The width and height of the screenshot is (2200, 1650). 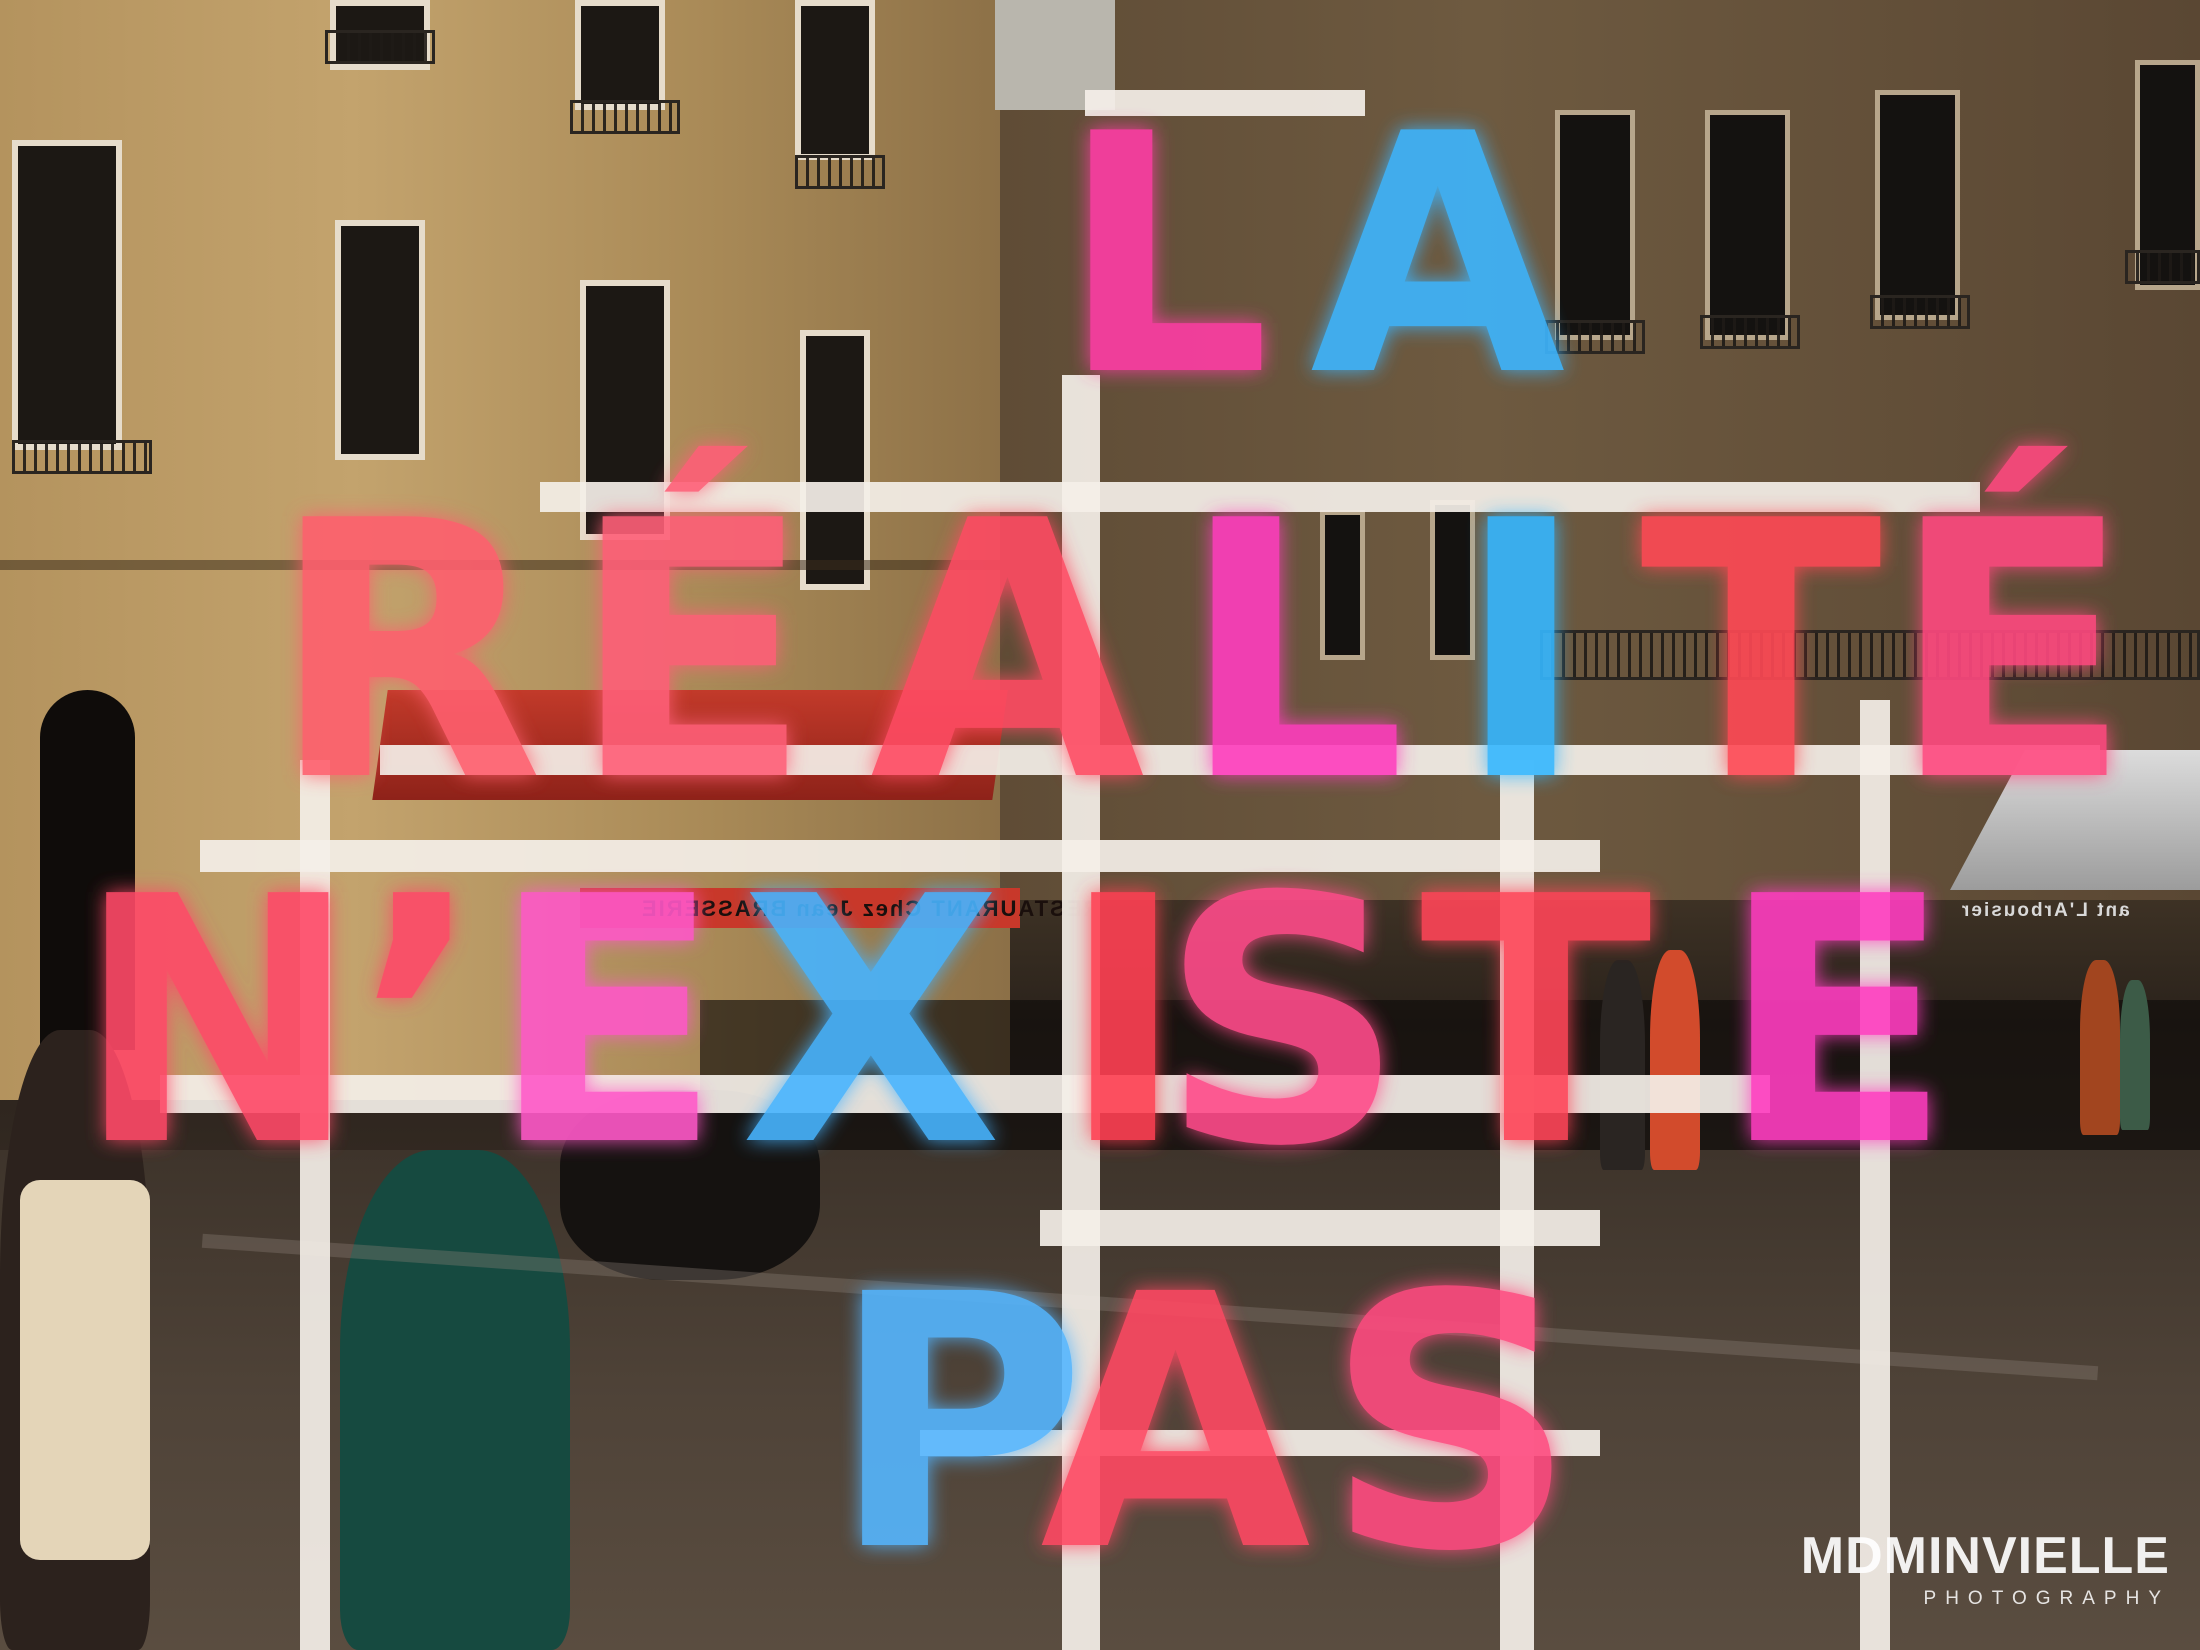 I want to click on sign-letter-line3-6: T, so click(x=1537, y=1023).